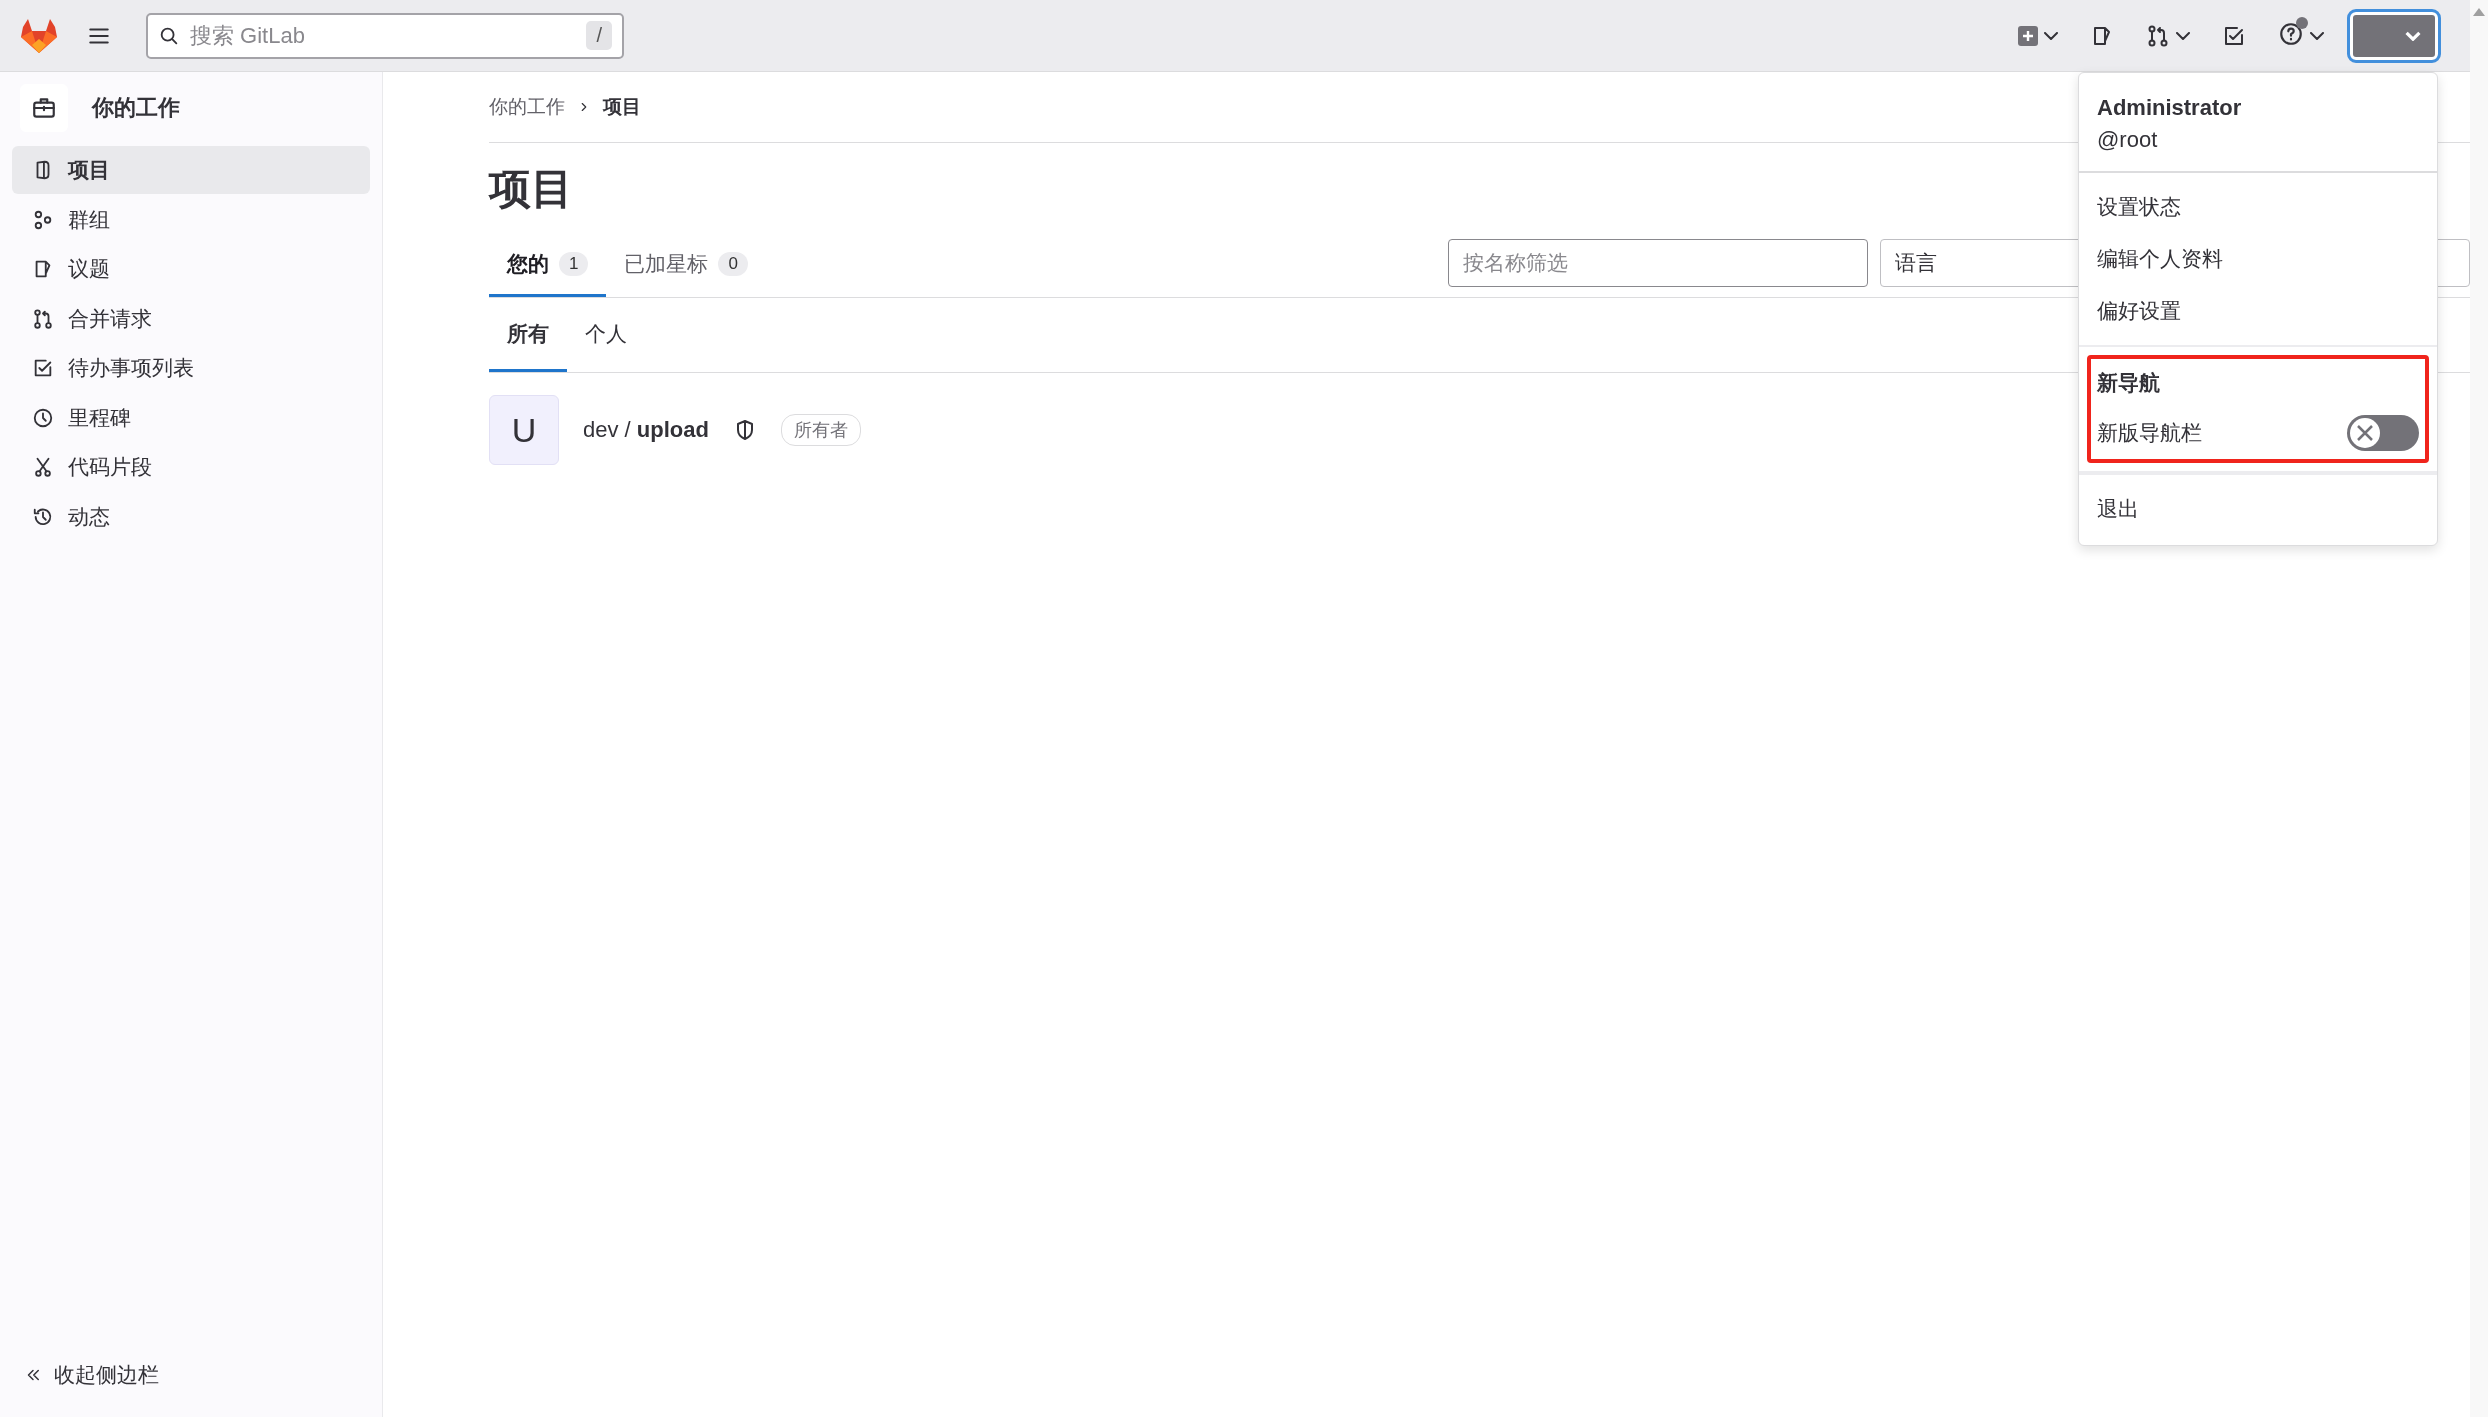 The width and height of the screenshot is (2488, 1417). Describe the element at coordinates (191, 269) in the screenshot. I see `sidebar-item: 议题` at that location.